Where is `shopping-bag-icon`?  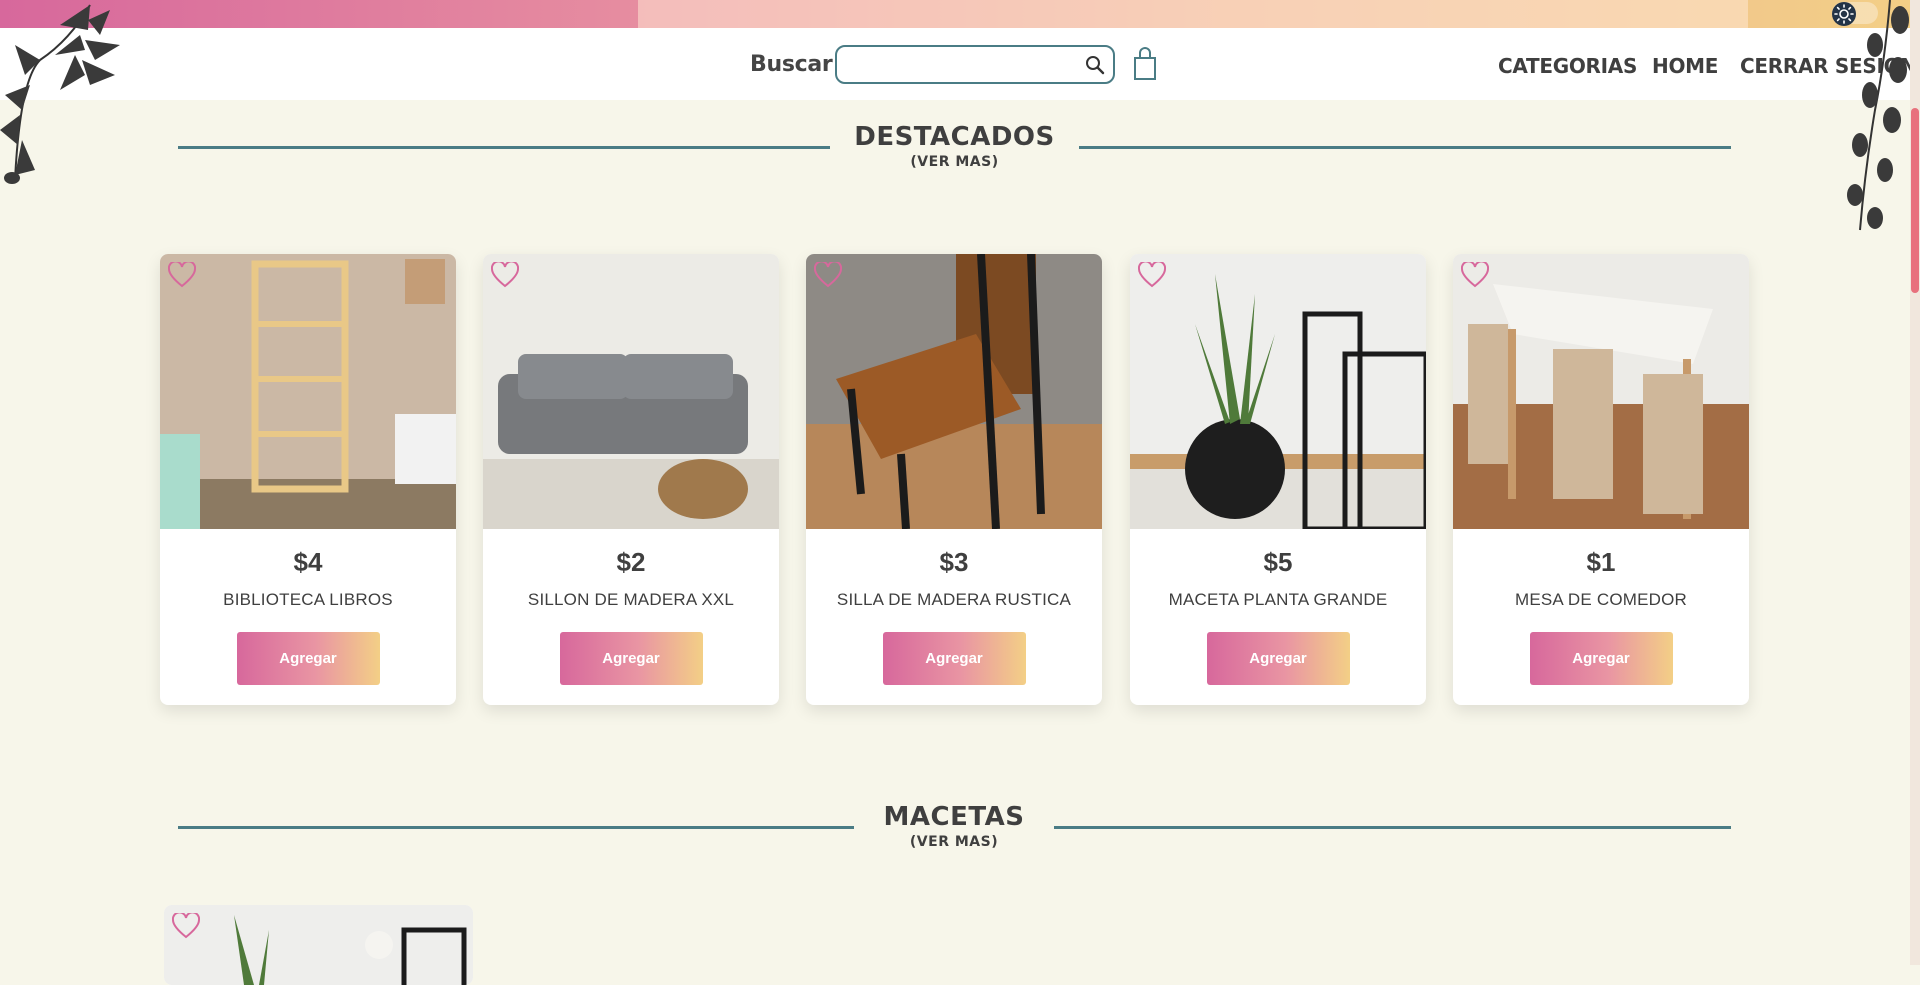 shopping-bag-icon is located at coordinates (1145, 64).